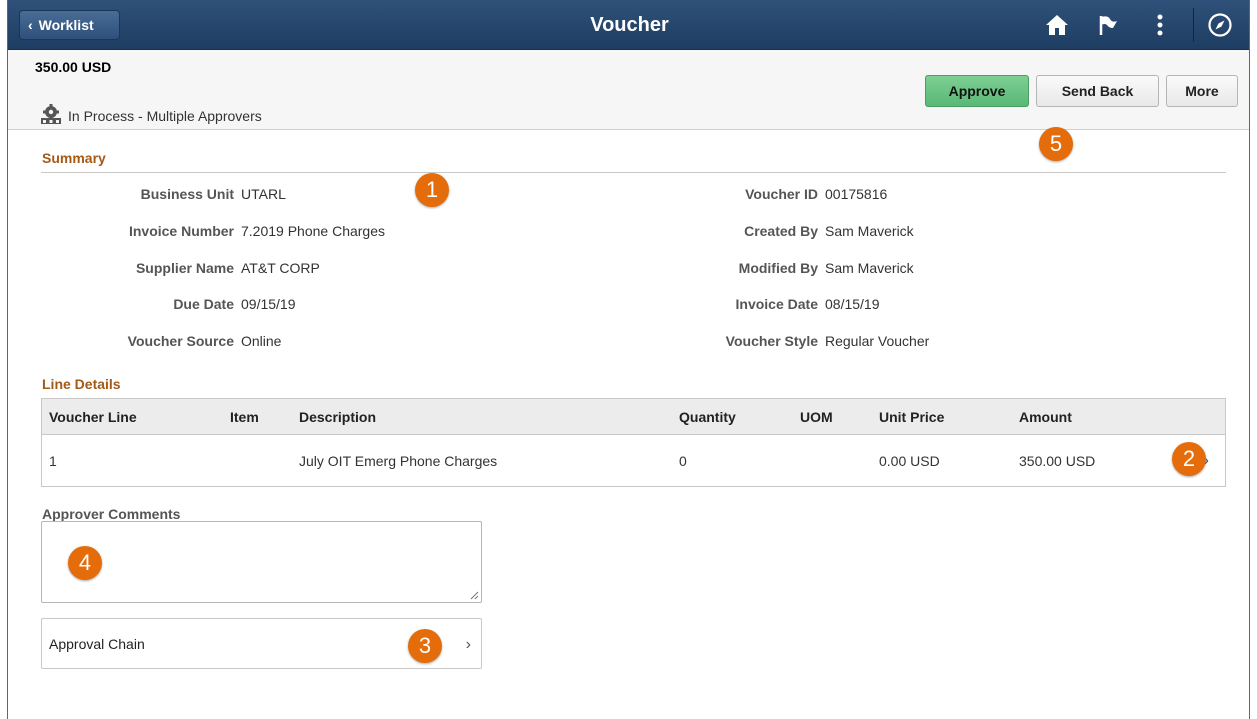 The width and height of the screenshot is (1257, 719). Describe the element at coordinates (912, 417) in the screenshot. I see `column-header: Unit Price` at that location.